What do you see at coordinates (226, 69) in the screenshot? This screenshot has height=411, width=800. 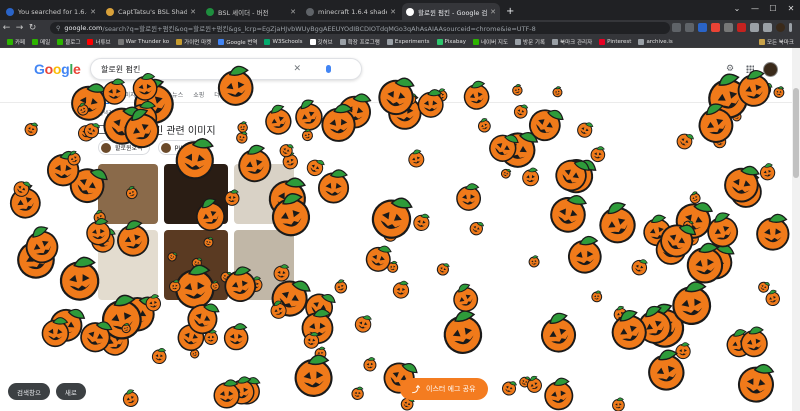 I see `search-input: 할로윈 펌킨 ✕` at bounding box center [226, 69].